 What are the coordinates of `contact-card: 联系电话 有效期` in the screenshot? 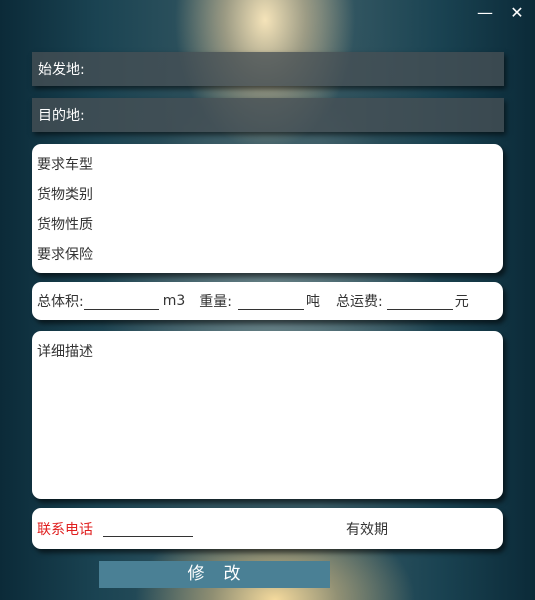 It's located at (267, 528).